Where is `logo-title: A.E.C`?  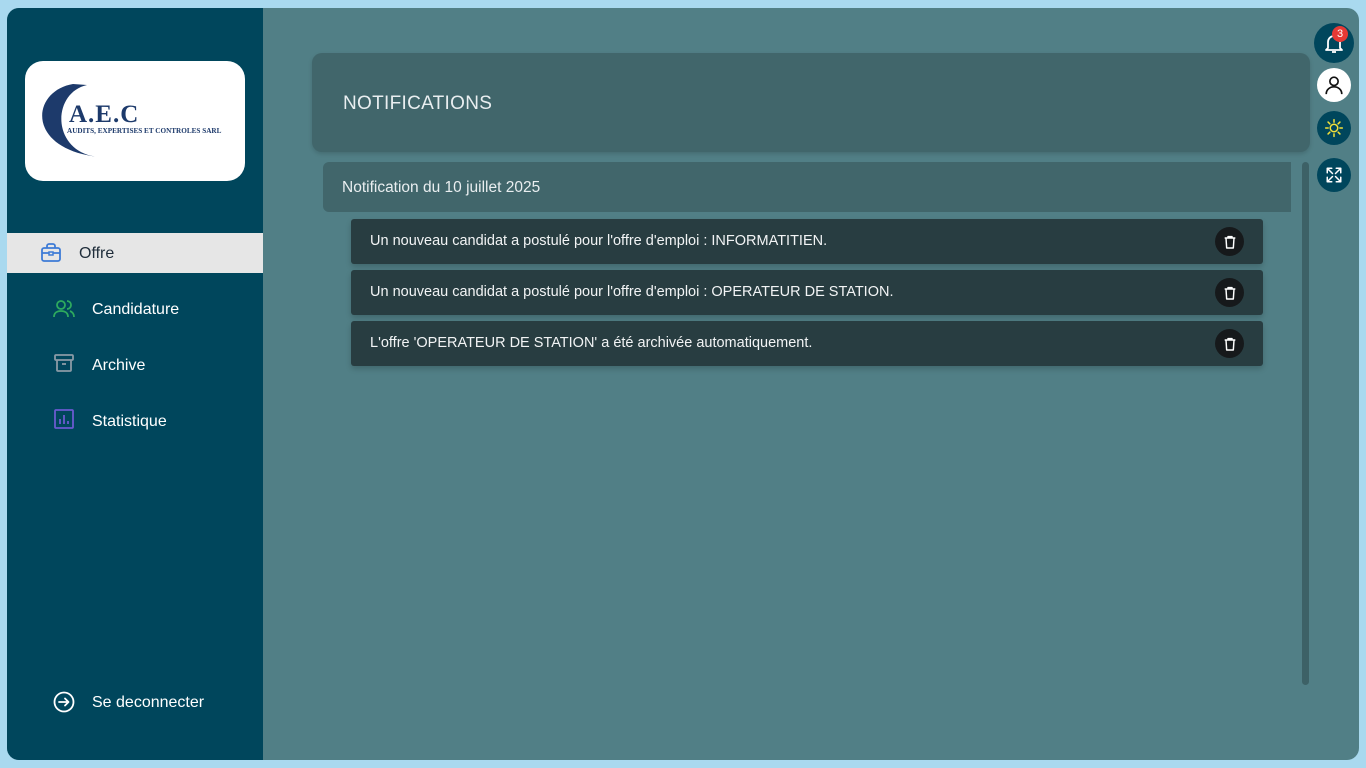
logo-title: A.E.C is located at coordinates (104, 114).